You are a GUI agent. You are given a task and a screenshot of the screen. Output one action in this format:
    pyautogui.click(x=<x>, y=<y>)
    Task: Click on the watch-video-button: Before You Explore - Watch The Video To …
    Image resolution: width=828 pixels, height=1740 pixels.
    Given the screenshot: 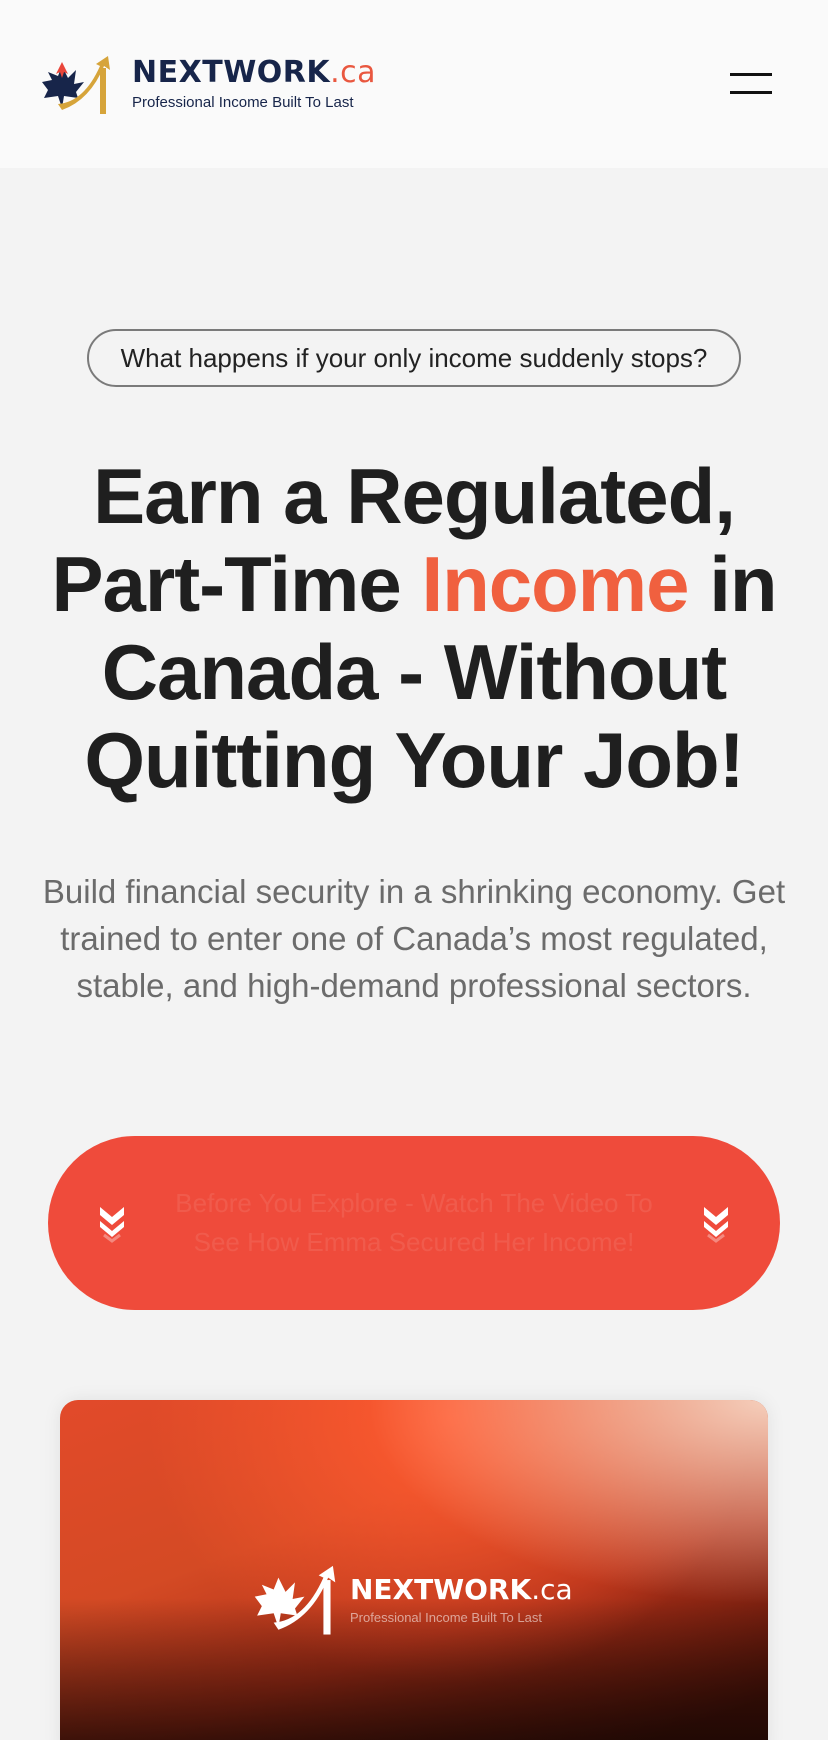 What is the action you would take?
    pyautogui.click(x=414, y=1223)
    